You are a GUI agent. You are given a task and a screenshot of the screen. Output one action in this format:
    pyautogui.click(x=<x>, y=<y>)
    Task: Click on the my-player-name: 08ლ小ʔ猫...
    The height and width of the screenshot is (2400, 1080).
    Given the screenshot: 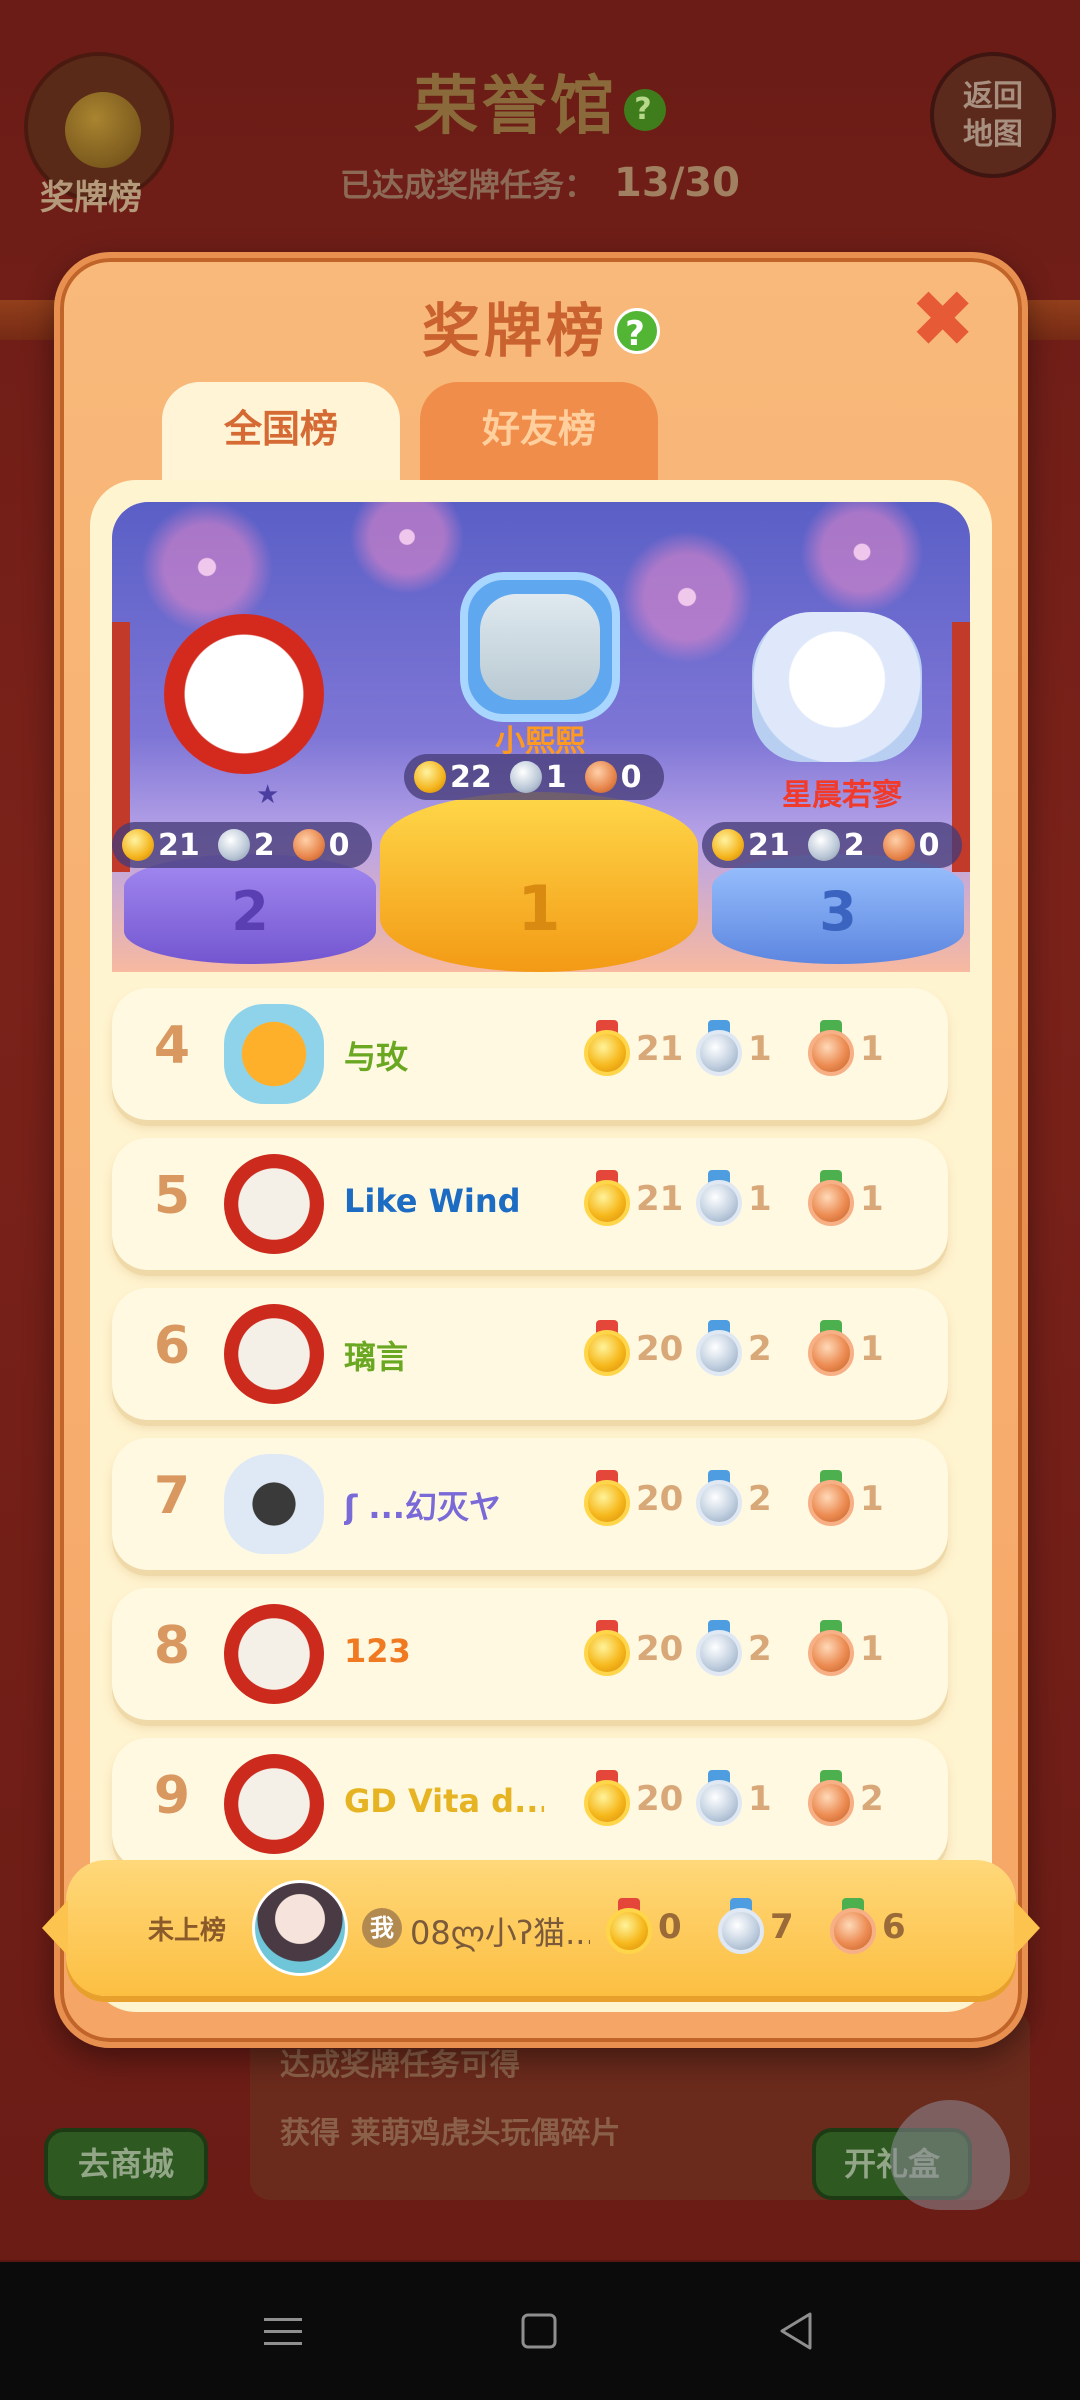 What is the action you would take?
    pyautogui.click(x=500, y=1933)
    